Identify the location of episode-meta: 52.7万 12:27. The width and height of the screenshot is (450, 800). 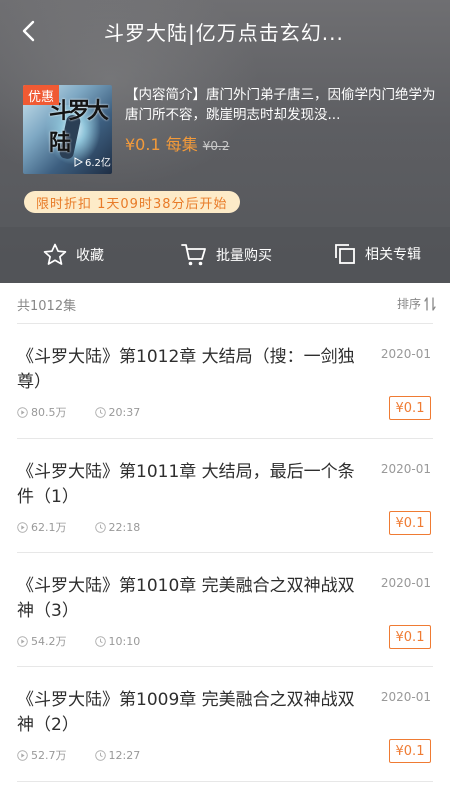
(92, 755).